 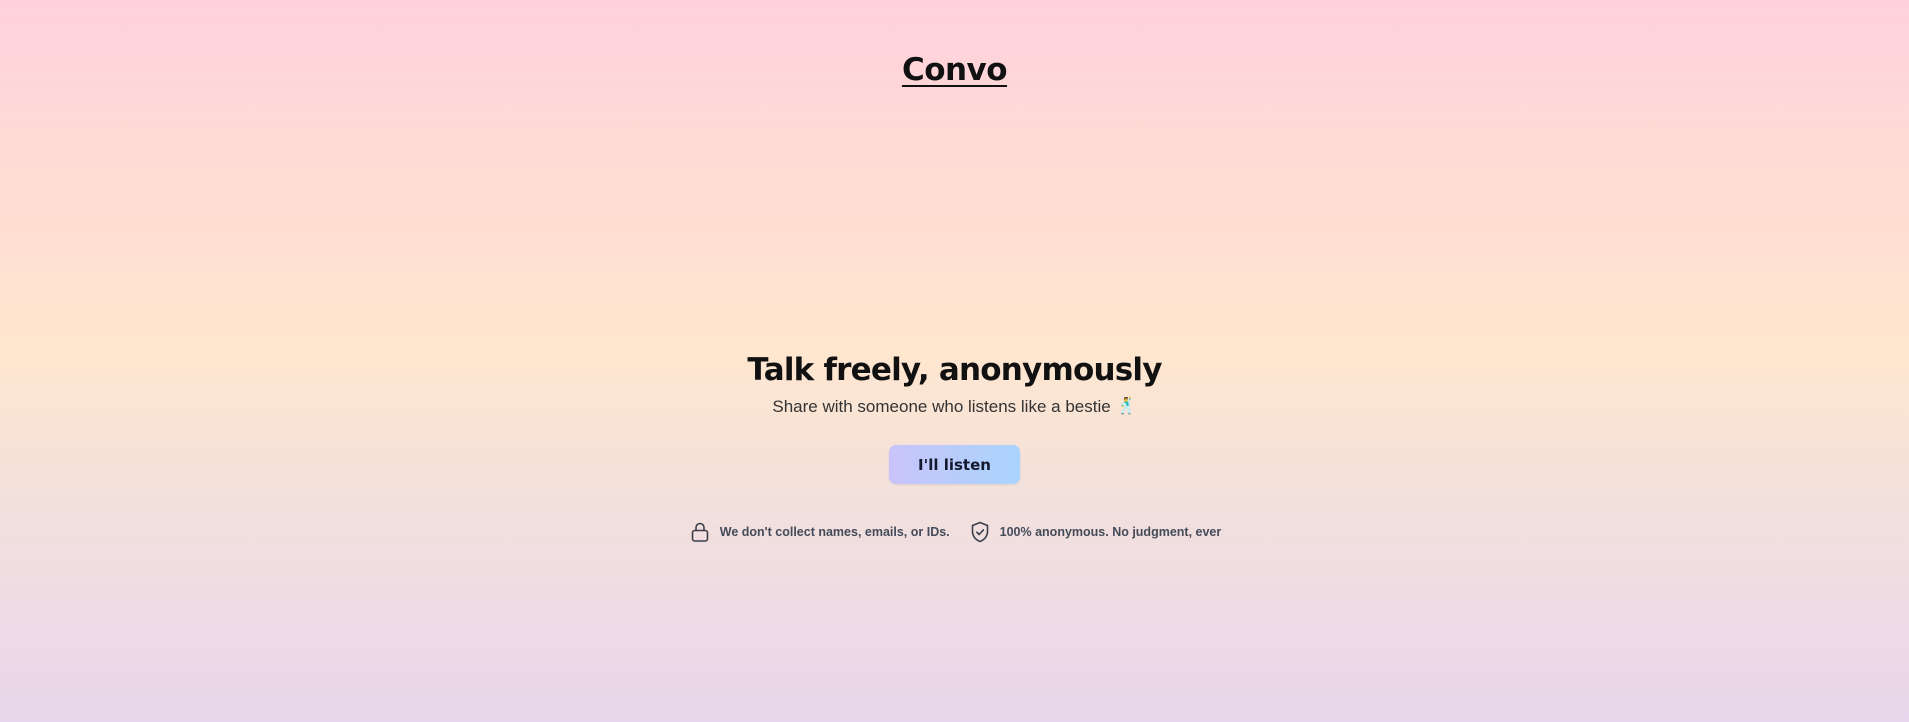 What do you see at coordinates (980, 532) in the screenshot?
I see `shield-check-icon` at bounding box center [980, 532].